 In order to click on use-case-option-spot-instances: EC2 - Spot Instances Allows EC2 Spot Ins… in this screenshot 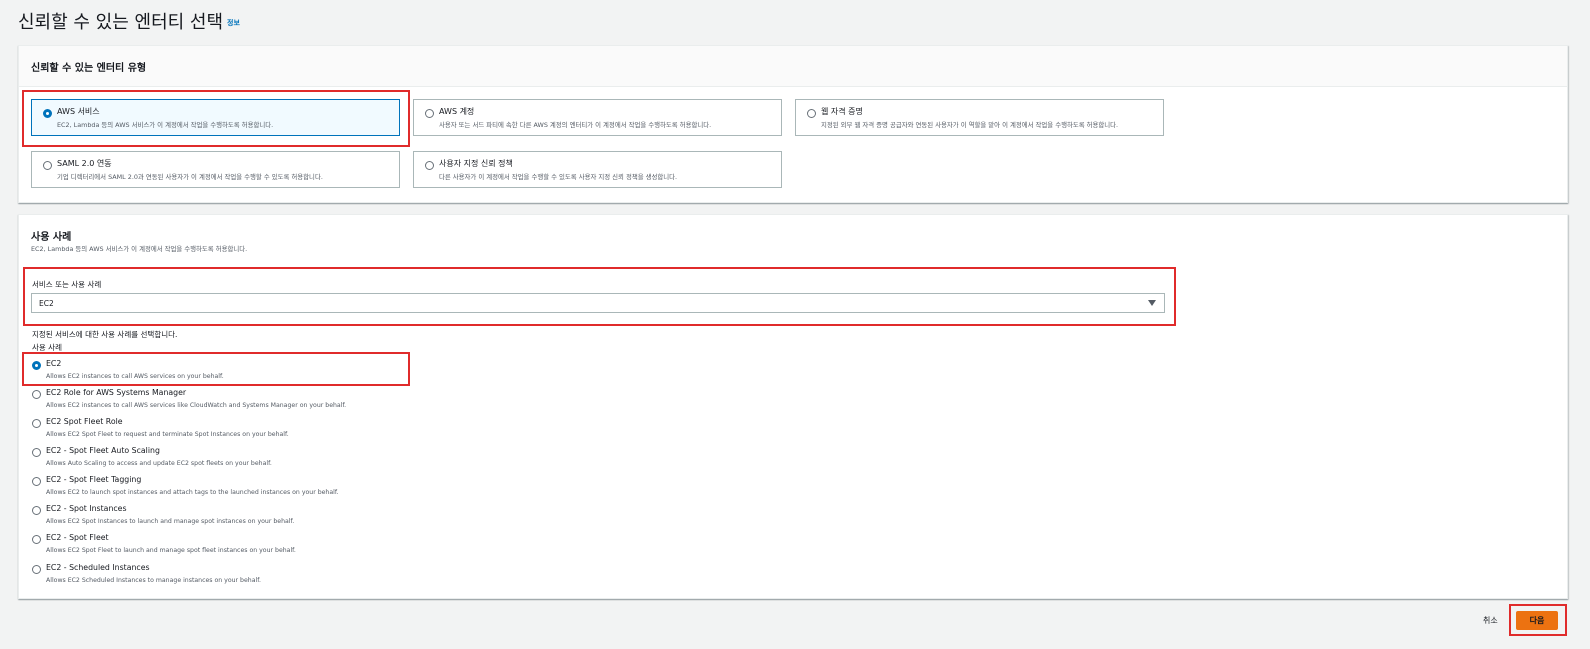, I will do `click(331, 515)`.